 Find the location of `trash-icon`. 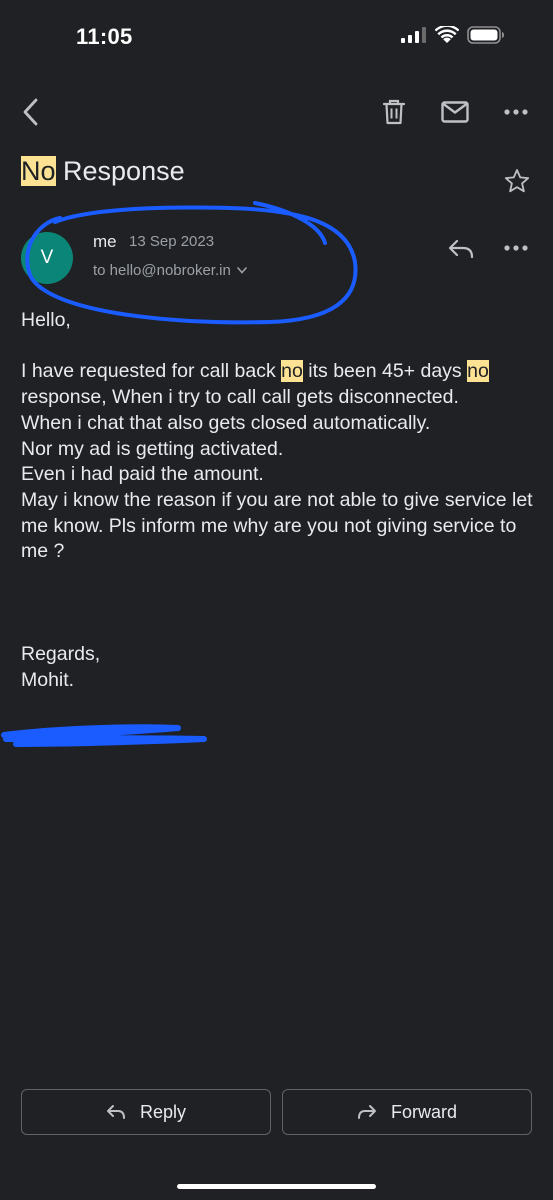

trash-icon is located at coordinates (394, 112).